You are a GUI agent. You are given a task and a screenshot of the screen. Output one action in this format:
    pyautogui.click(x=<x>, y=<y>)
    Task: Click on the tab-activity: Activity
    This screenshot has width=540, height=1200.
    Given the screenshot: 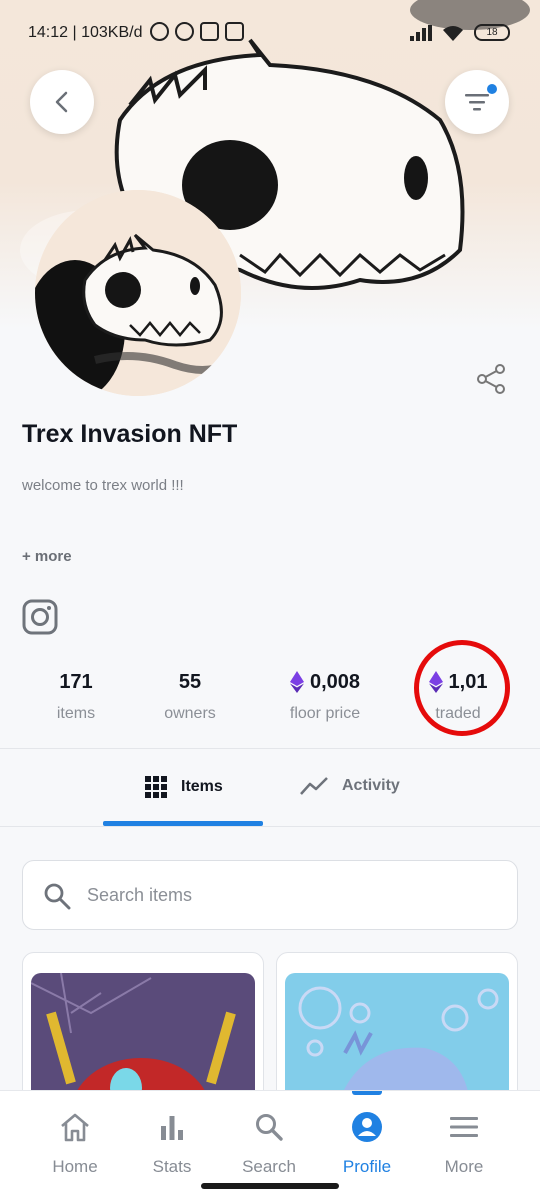 What is the action you would take?
    pyautogui.click(x=350, y=786)
    